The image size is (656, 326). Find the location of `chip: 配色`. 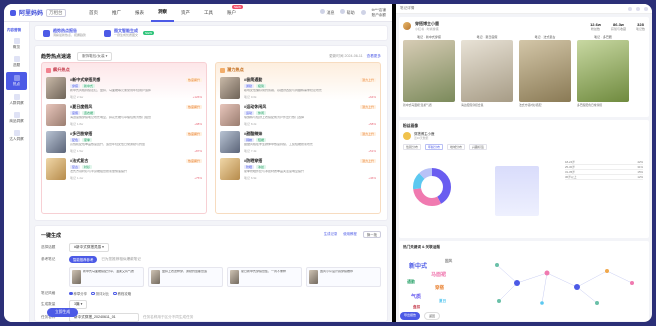

chip: 配色 is located at coordinates (75, 140).